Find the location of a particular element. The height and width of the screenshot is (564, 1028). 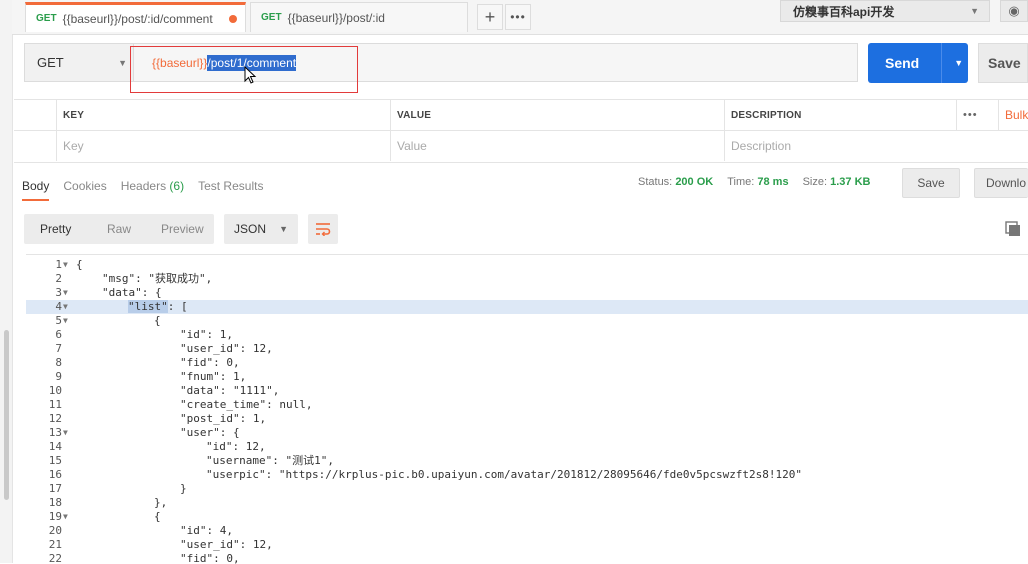

code-text: "create_time": null, is located at coordinates (246, 405).